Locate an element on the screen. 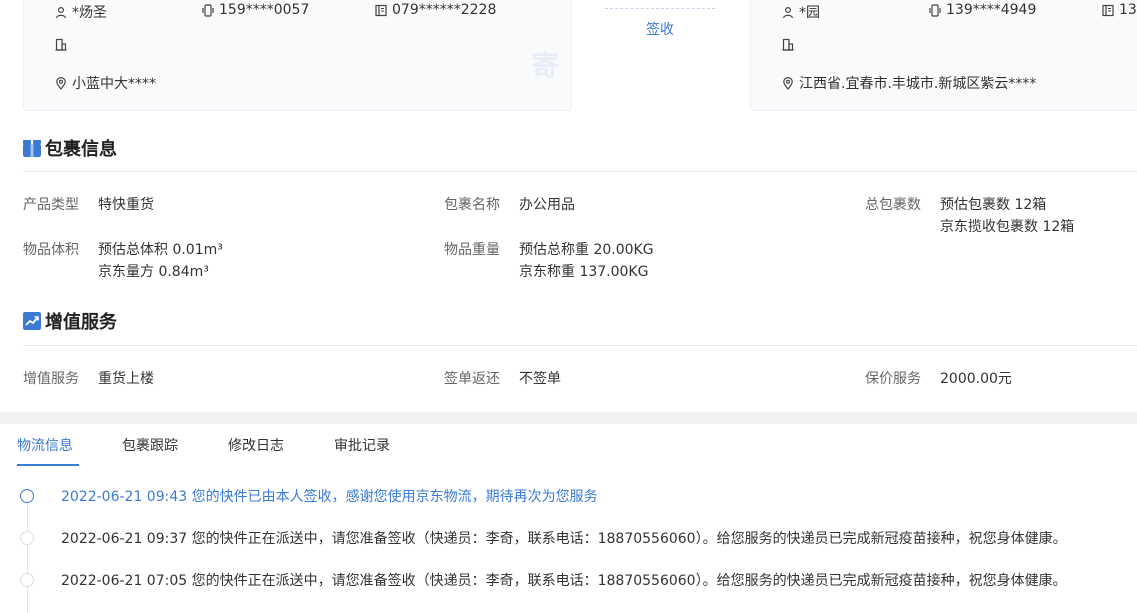 Image resolution: width=1137 pixels, height=613 pixels. product-type-field: 产品类型 特快重货 is located at coordinates (88, 205).